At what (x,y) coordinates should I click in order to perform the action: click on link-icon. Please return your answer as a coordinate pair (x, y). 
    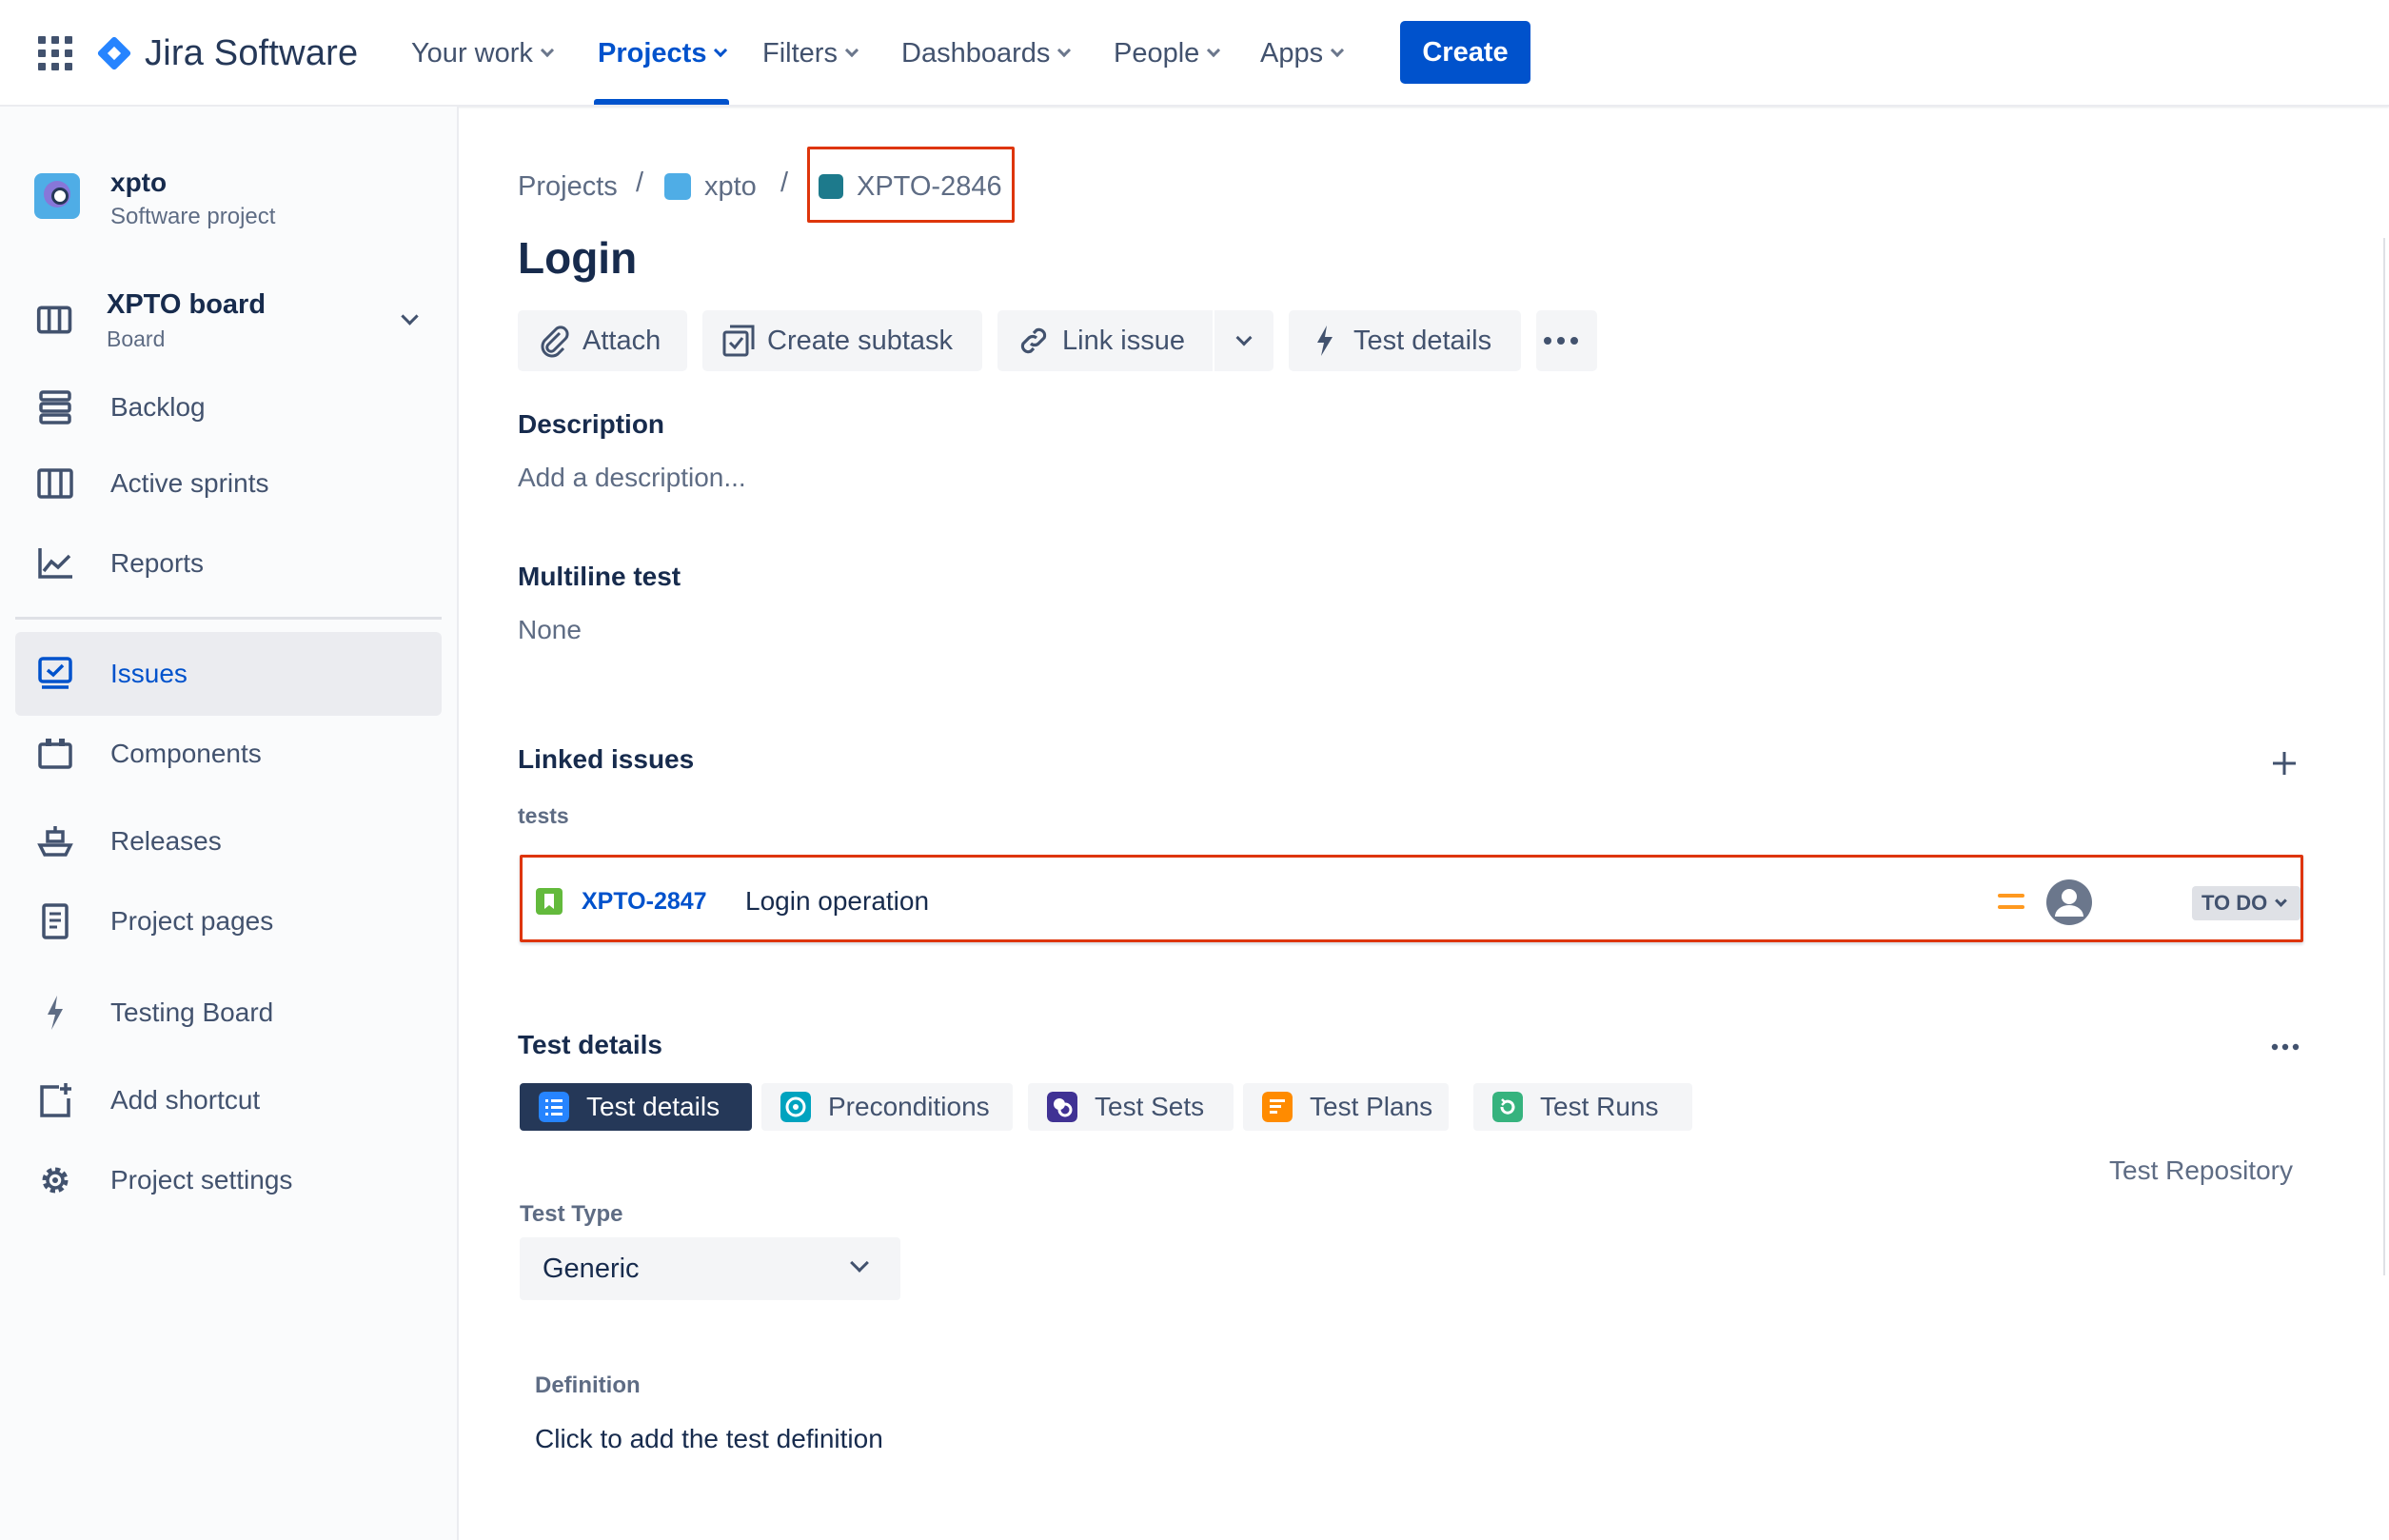
    Looking at the image, I should click on (1033, 340).